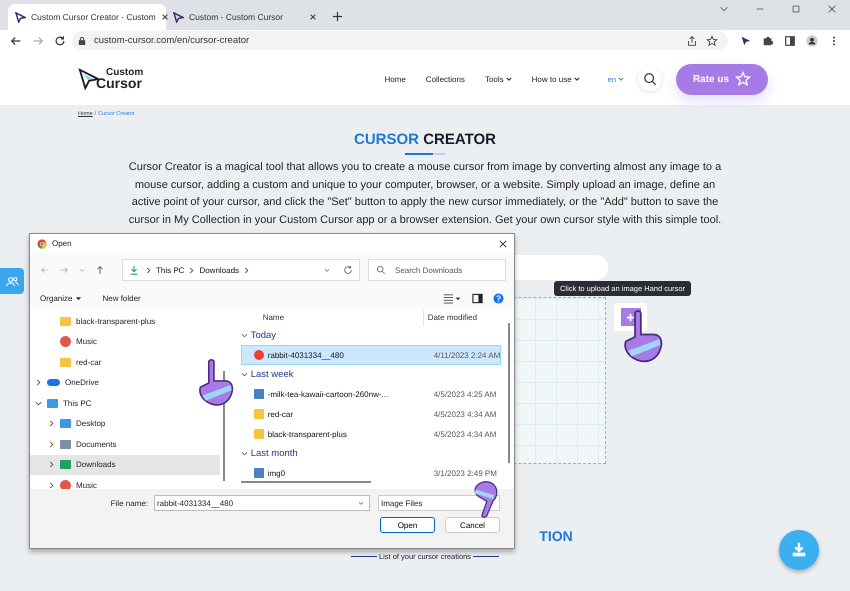 This screenshot has width=850, height=591. What do you see at coordinates (62, 243) in the screenshot?
I see `dialog-title: Open` at bounding box center [62, 243].